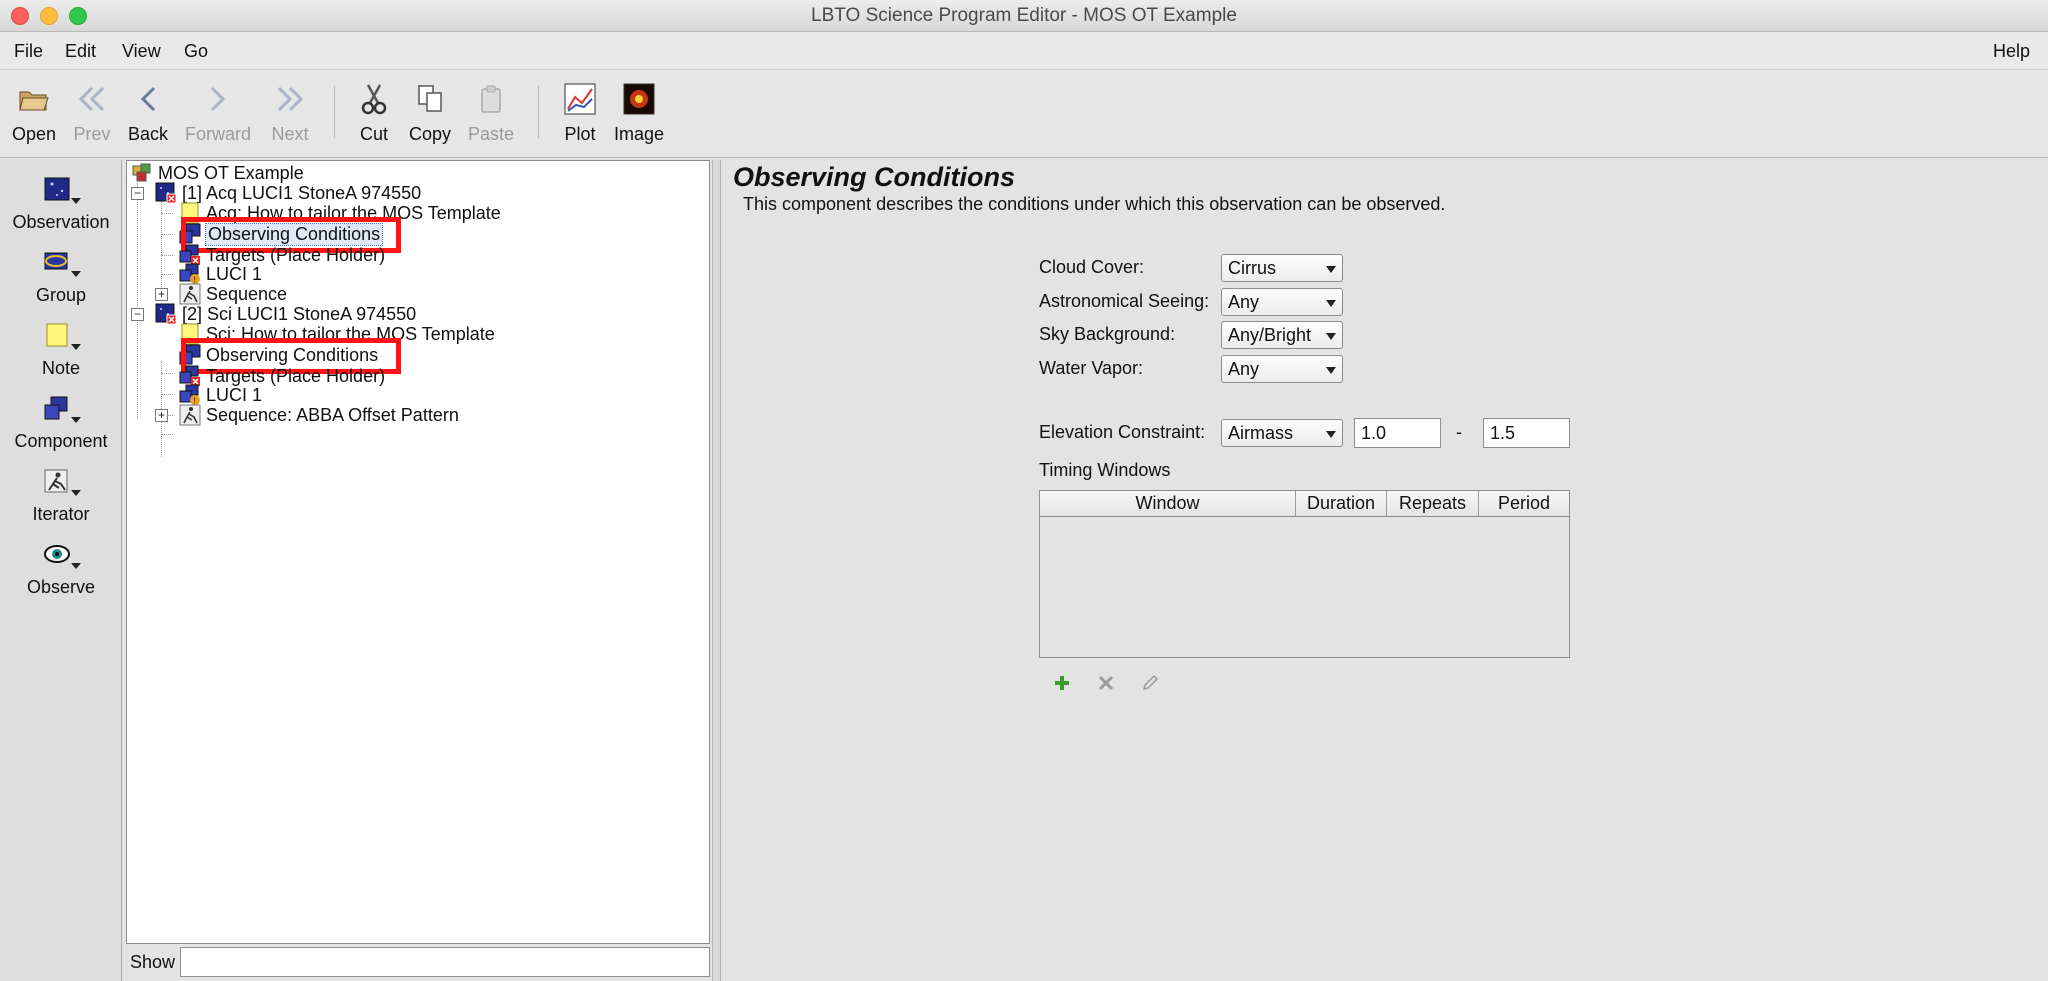 The image size is (2048, 981). Describe the element at coordinates (1105, 470) in the screenshot. I see `timing-windows-label: Timing Windows` at that location.